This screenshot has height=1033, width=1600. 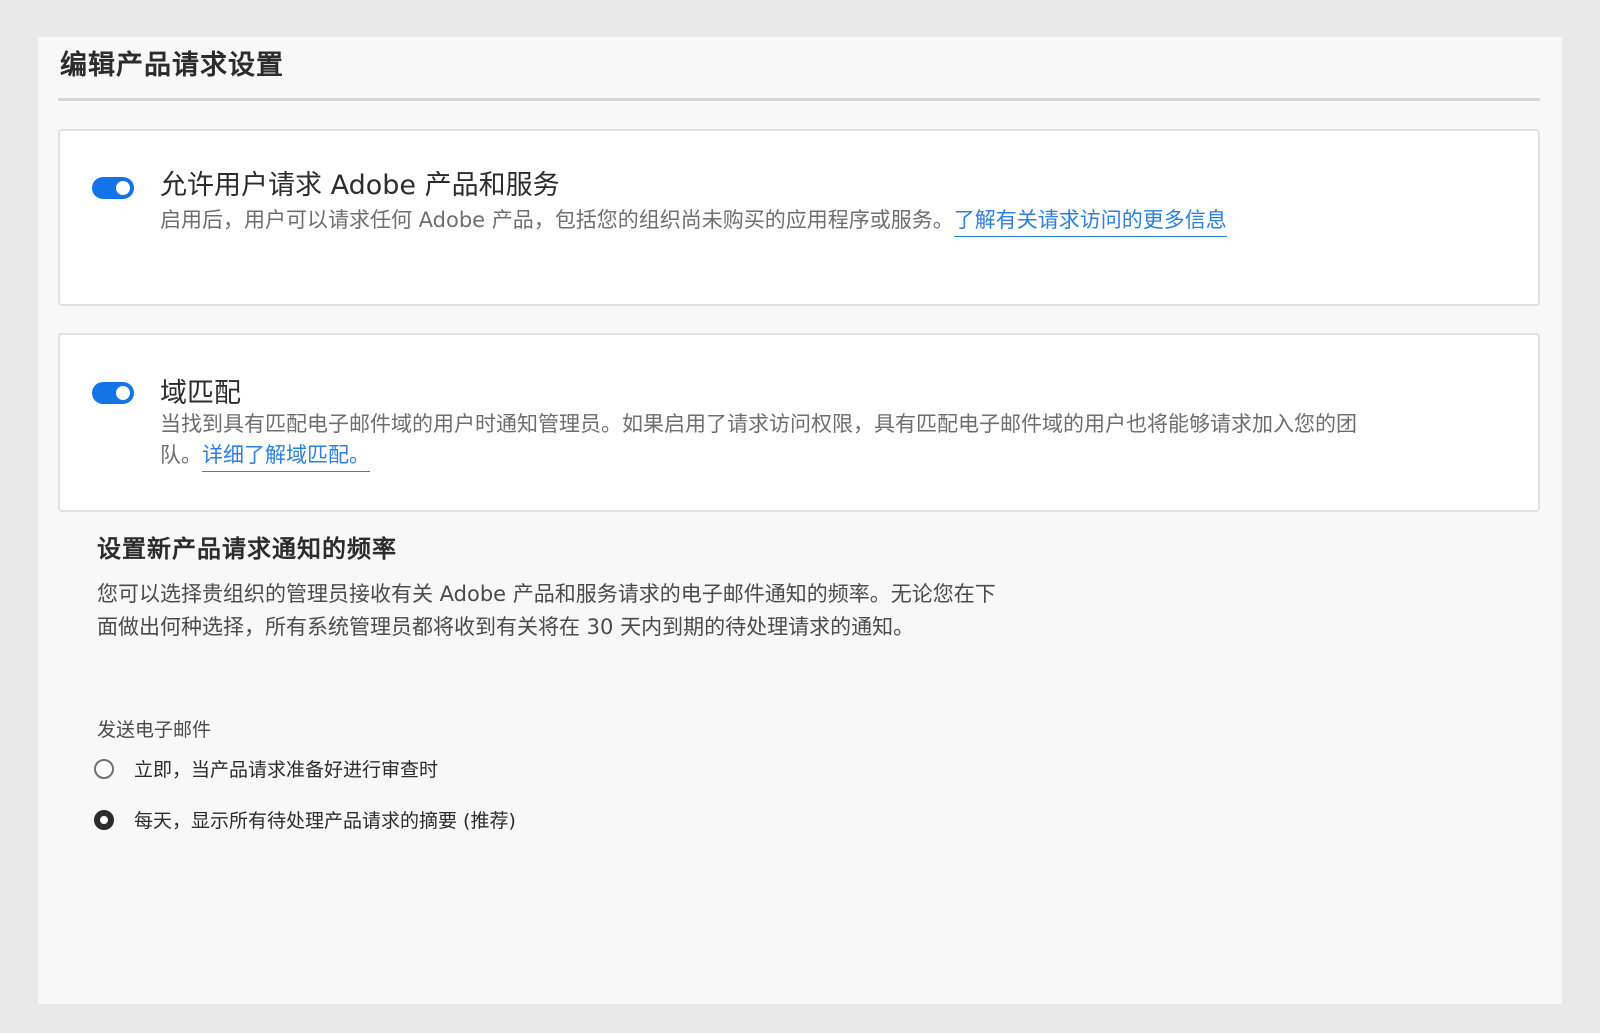 What do you see at coordinates (154, 730) in the screenshot?
I see `send-email-label: 发送电子邮件` at bounding box center [154, 730].